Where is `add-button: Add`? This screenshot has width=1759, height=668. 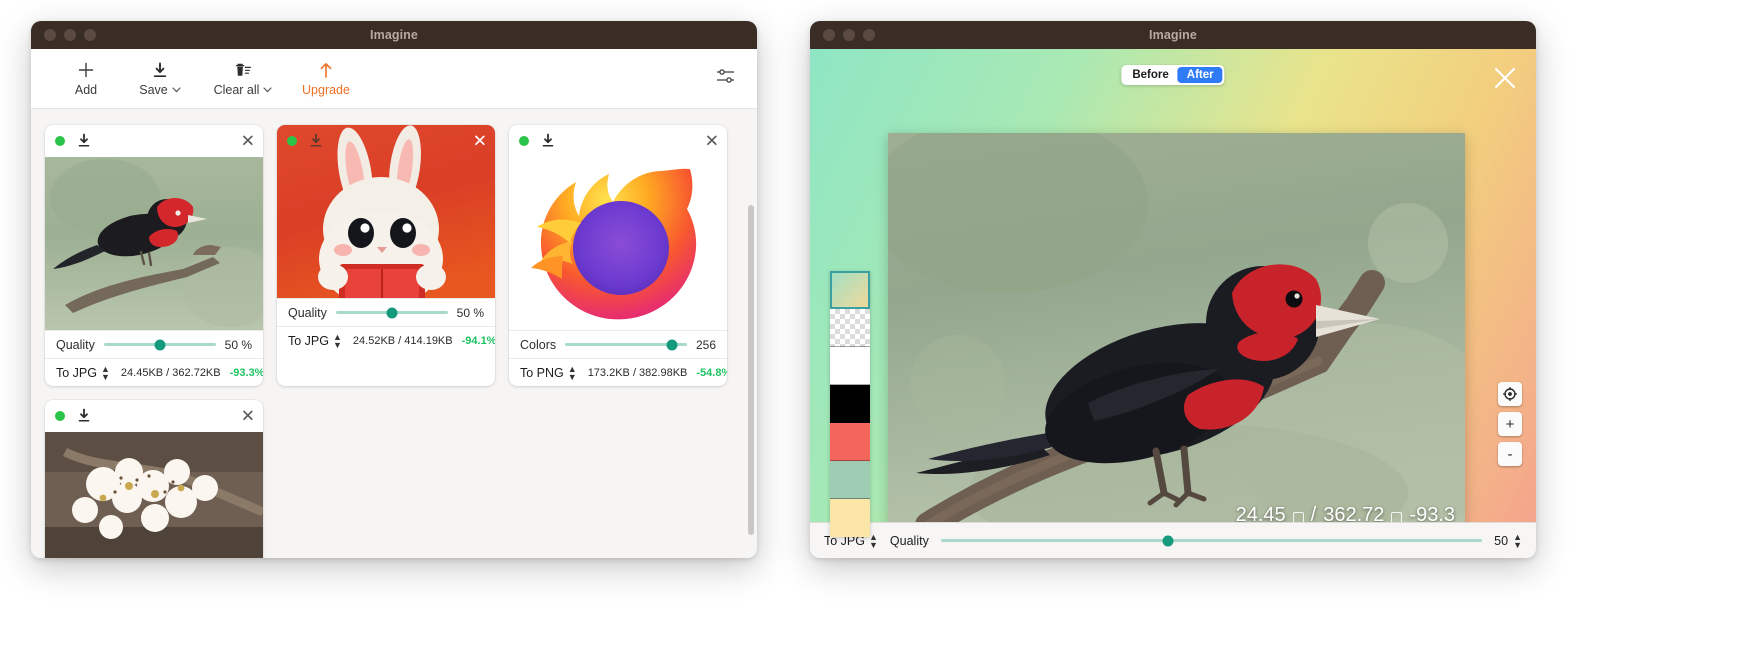 add-button: Add is located at coordinates (86, 78).